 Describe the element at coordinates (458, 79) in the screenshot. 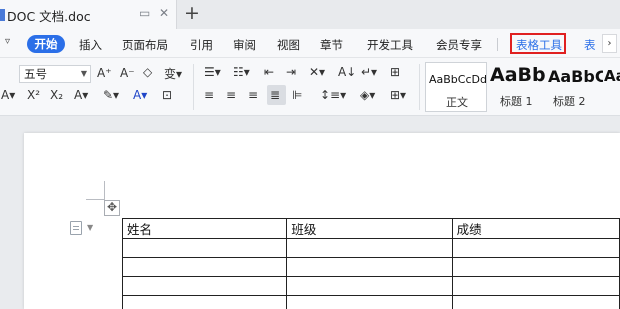

I see `style-normal-sample: AaBbCcDd` at that location.